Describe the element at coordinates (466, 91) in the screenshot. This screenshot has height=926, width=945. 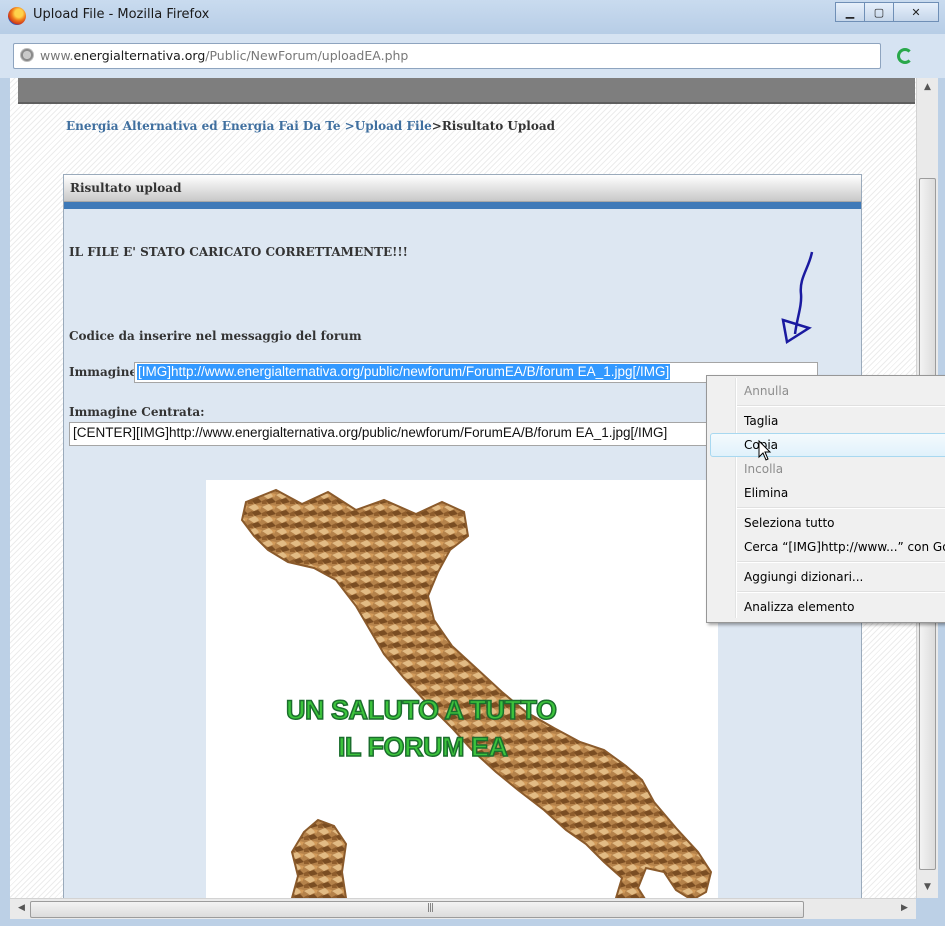
I see `site-header-strip` at that location.